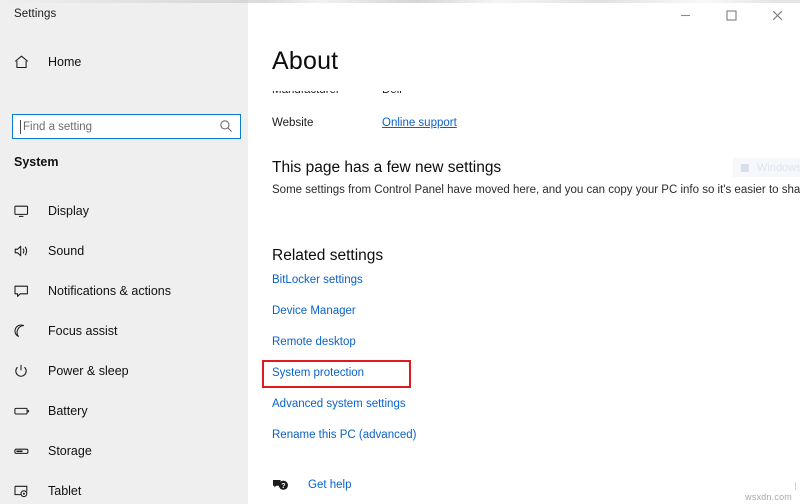  What do you see at coordinates (124, 411) in the screenshot?
I see `sidebar-item-battery: Battery` at bounding box center [124, 411].